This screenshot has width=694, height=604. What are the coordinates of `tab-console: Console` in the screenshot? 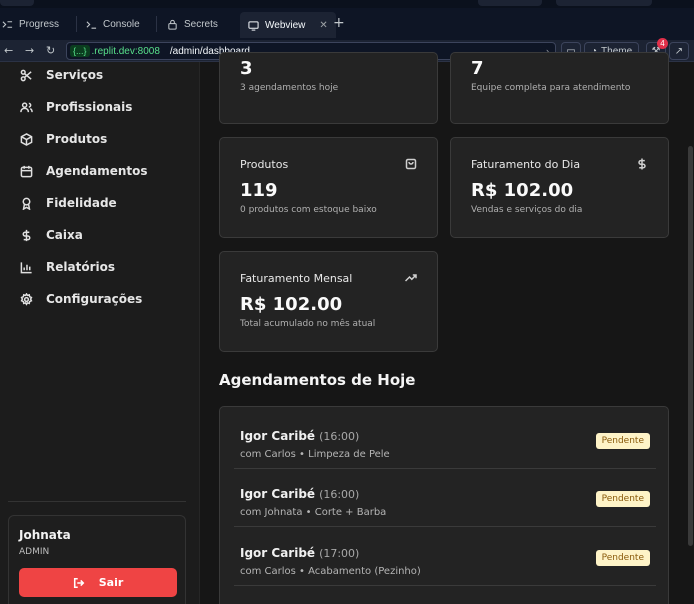 It's located at (113, 24).